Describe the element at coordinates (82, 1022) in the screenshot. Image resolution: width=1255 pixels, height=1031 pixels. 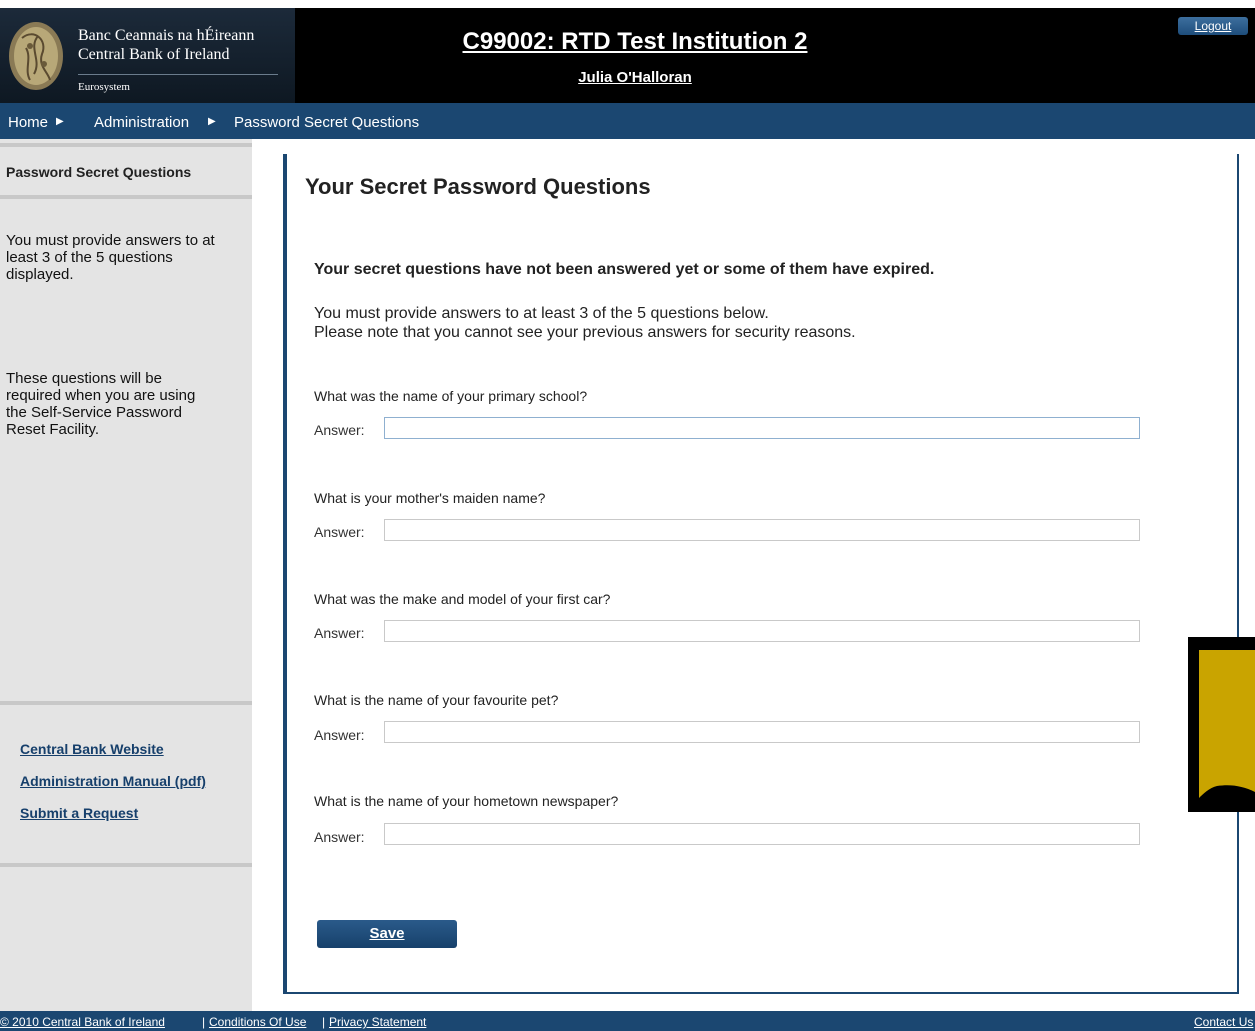
I see `copyright-link: © 2010 Central Bank of Ireland` at that location.